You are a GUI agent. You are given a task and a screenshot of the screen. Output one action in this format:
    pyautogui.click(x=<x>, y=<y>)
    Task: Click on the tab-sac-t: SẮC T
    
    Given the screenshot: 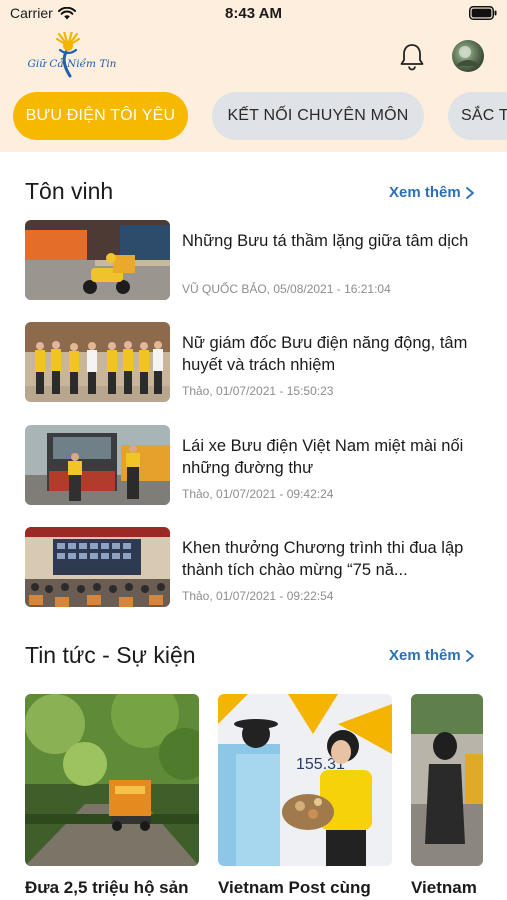 What is the action you would take?
    pyautogui.click(x=477, y=116)
    